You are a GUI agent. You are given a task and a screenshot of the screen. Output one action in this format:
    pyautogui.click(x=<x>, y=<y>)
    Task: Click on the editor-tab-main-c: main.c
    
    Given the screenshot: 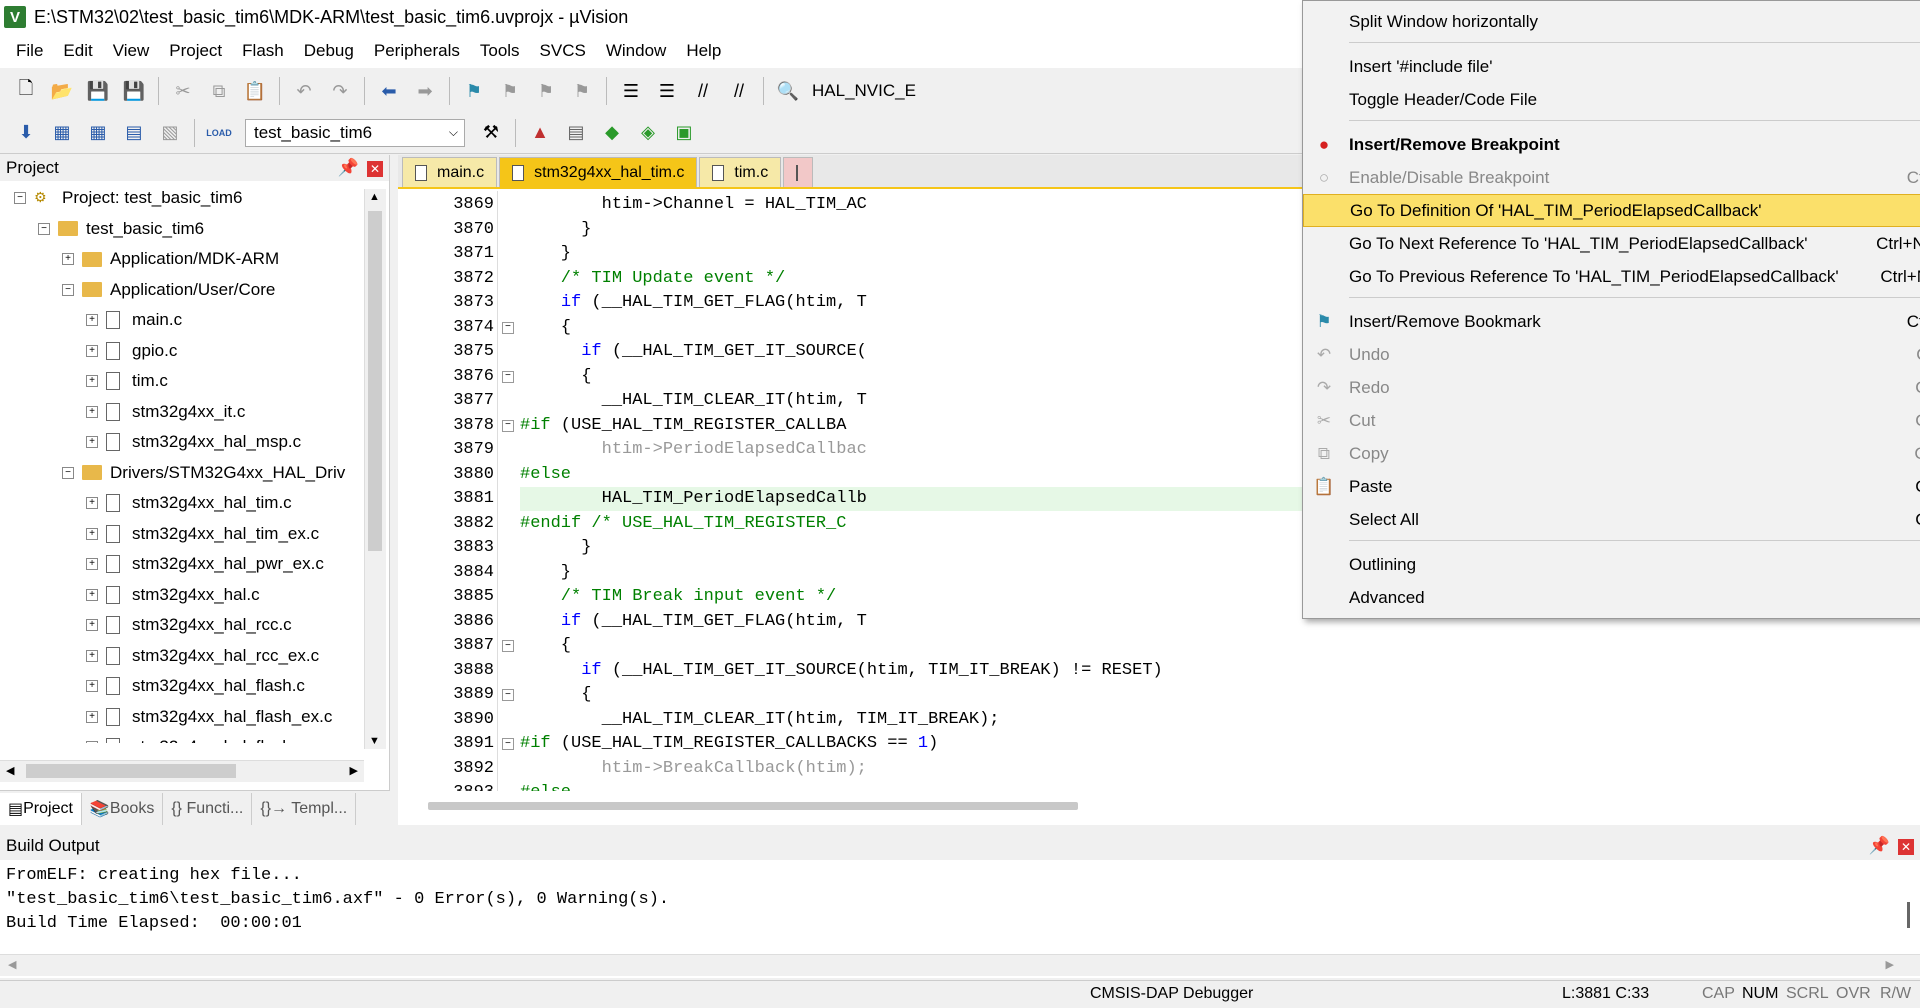 What is the action you would take?
    pyautogui.click(x=450, y=172)
    